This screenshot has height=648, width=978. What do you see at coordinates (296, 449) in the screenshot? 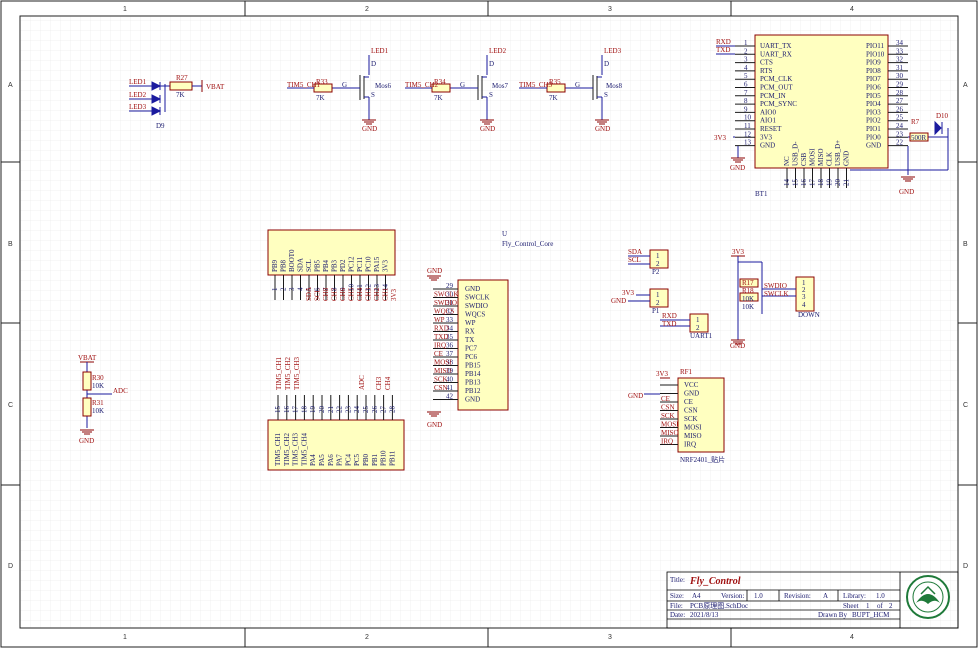
I see `core-pin-name: TIM5_CH3` at bounding box center [296, 449].